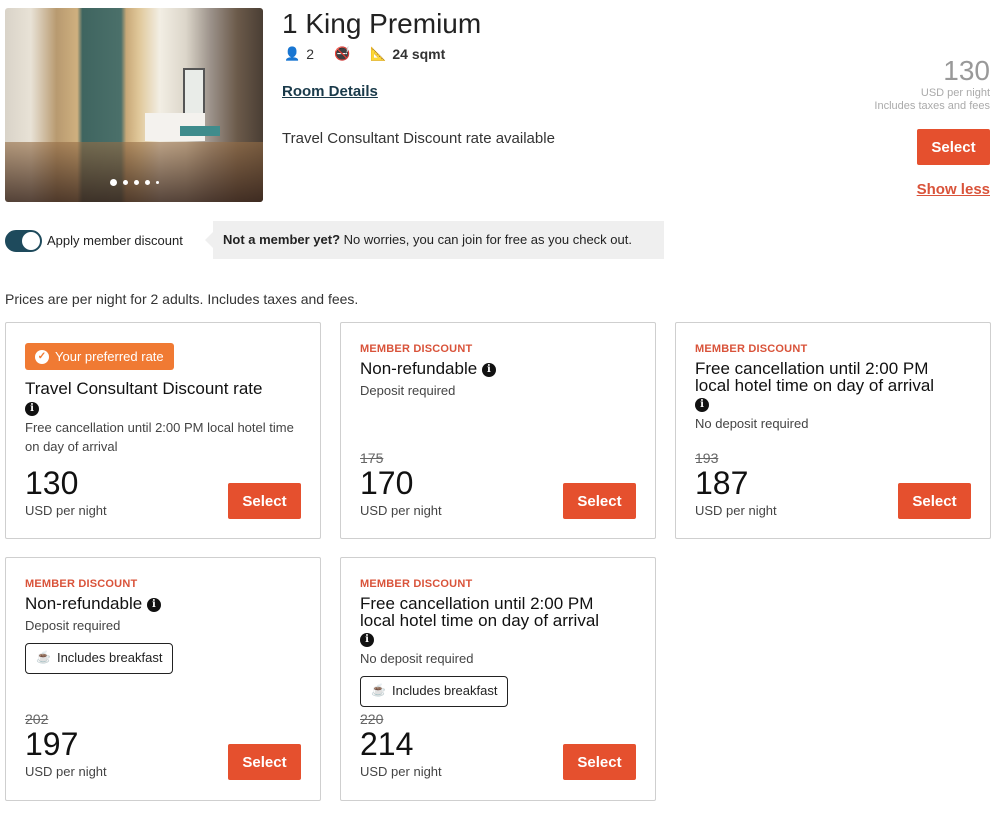  What do you see at coordinates (382, 23) in the screenshot?
I see `room-title: 1 King Premium` at bounding box center [382, 23].